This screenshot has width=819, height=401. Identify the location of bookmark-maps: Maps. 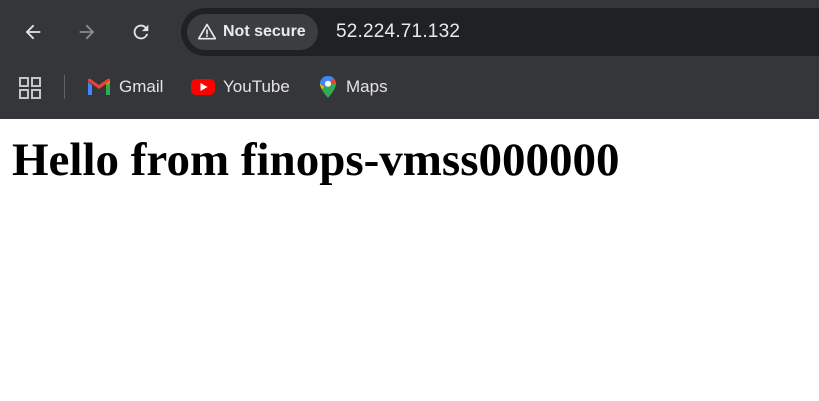
(353, 87).